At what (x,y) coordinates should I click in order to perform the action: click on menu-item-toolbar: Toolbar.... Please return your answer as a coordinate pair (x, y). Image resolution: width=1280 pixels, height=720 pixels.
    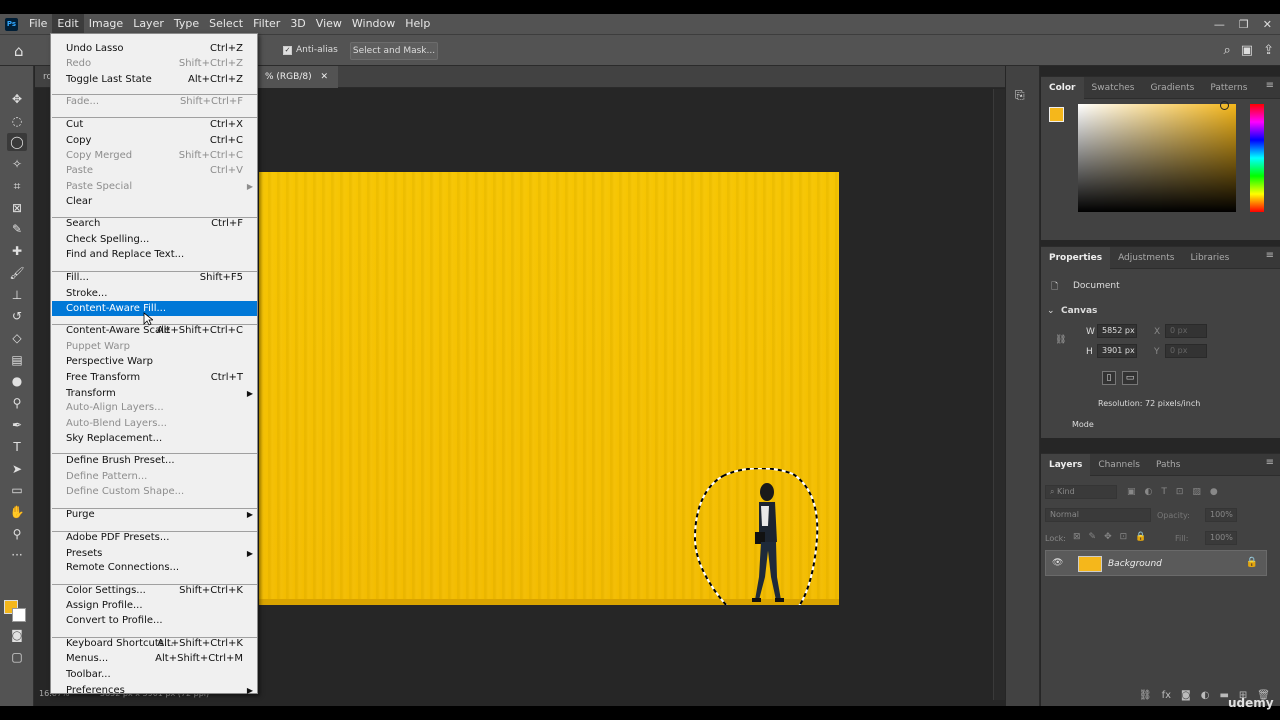
    Looking at the image, I should click on (154, 674).